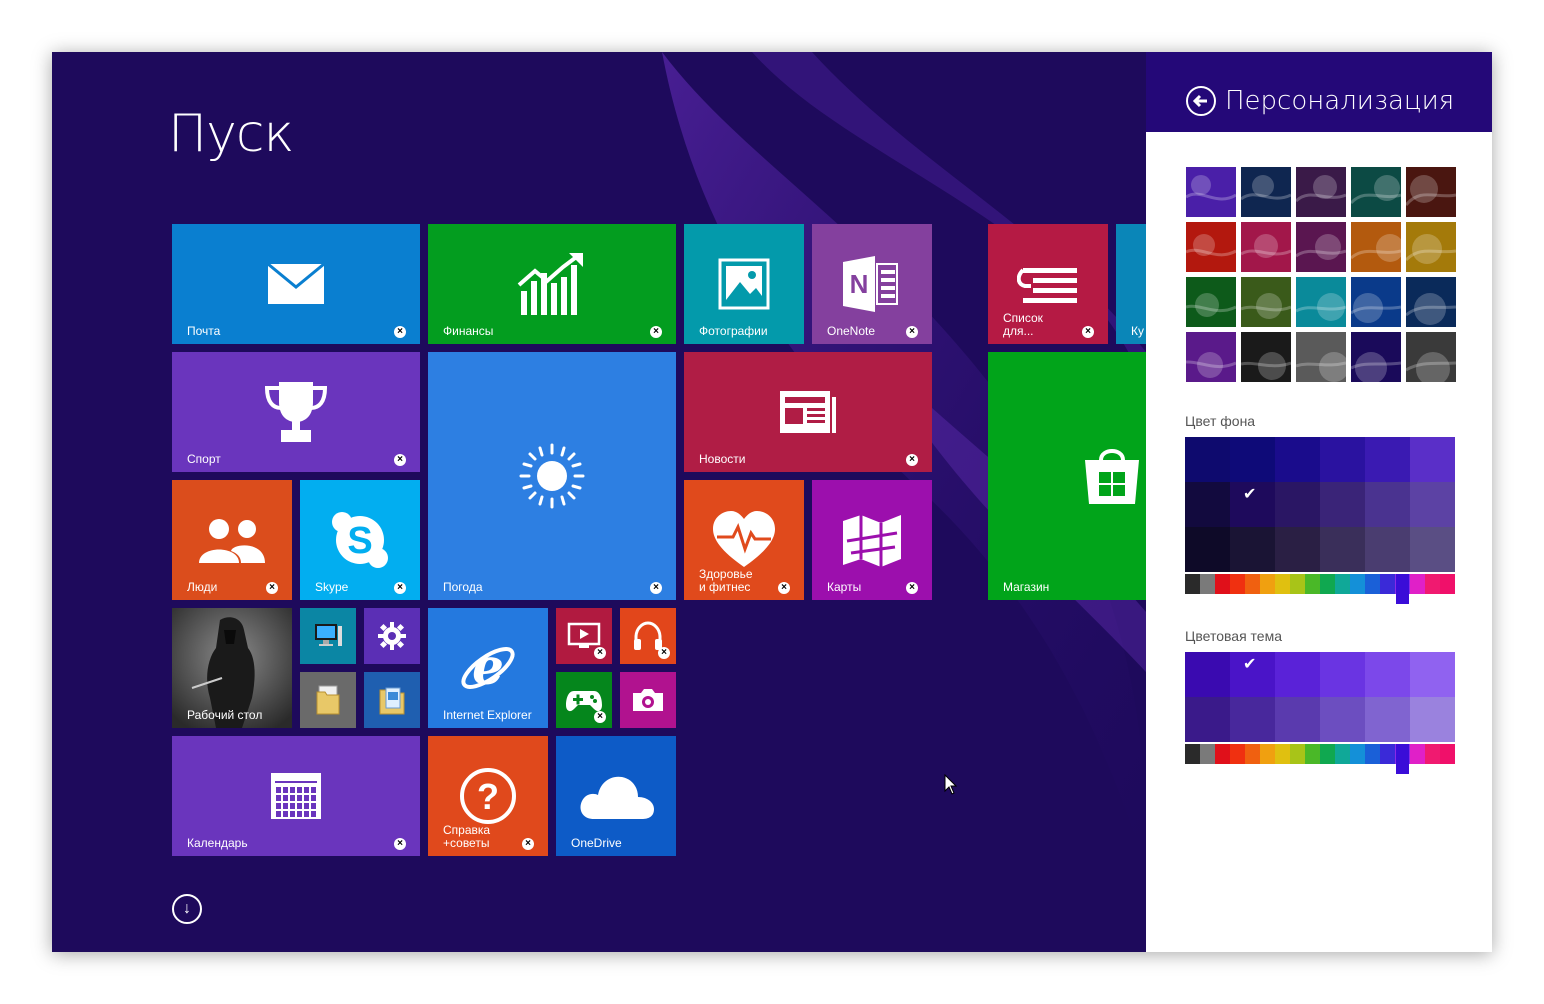  What do you see at coordinates (648, 700) in the screenshot?
I see `tile-camera` at bounding box center [648, 700].